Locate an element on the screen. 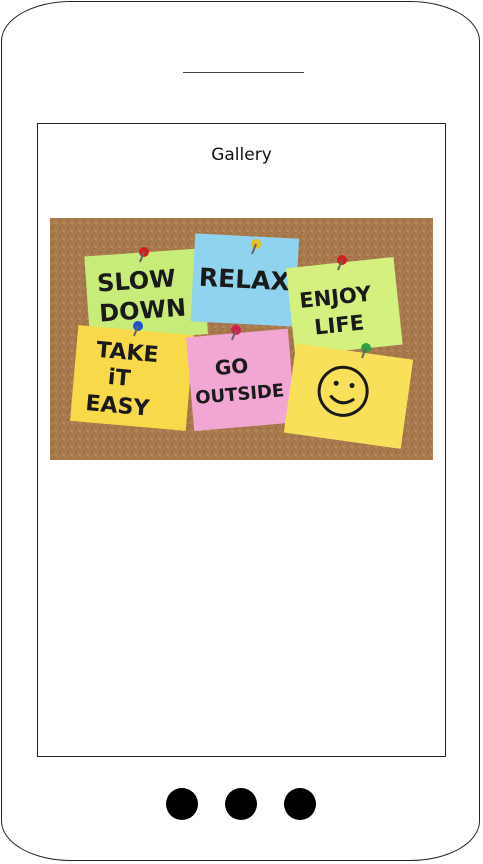  note-relax: RELAX is located at coordinates (245, 280).